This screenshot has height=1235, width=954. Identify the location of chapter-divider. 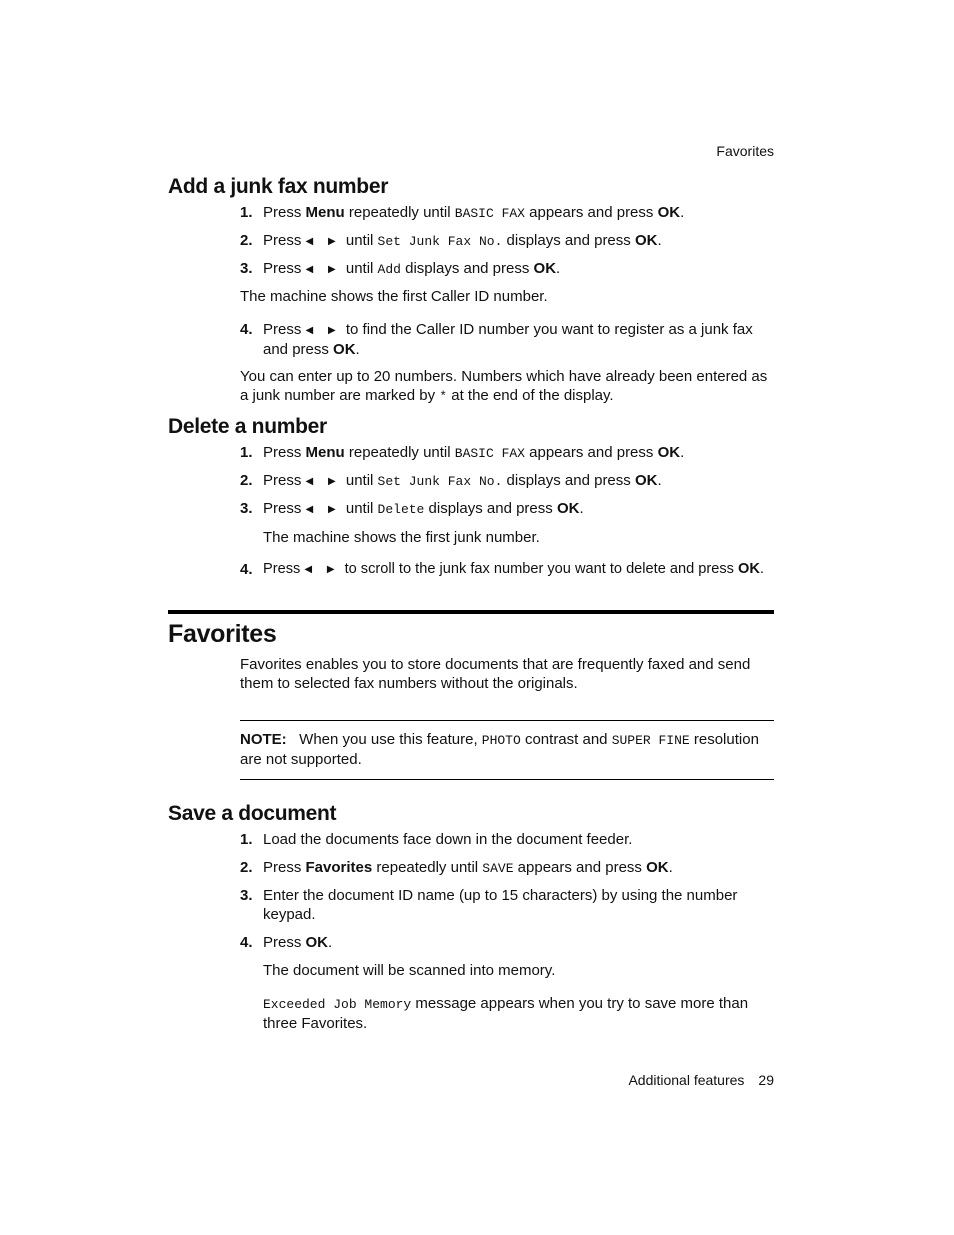
(471, 612).